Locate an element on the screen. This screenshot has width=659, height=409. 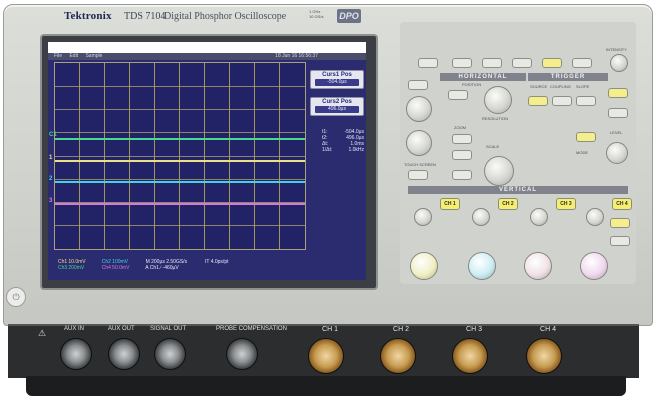
cursor2-value: 496.0µs is located at coordinates (337, 109).